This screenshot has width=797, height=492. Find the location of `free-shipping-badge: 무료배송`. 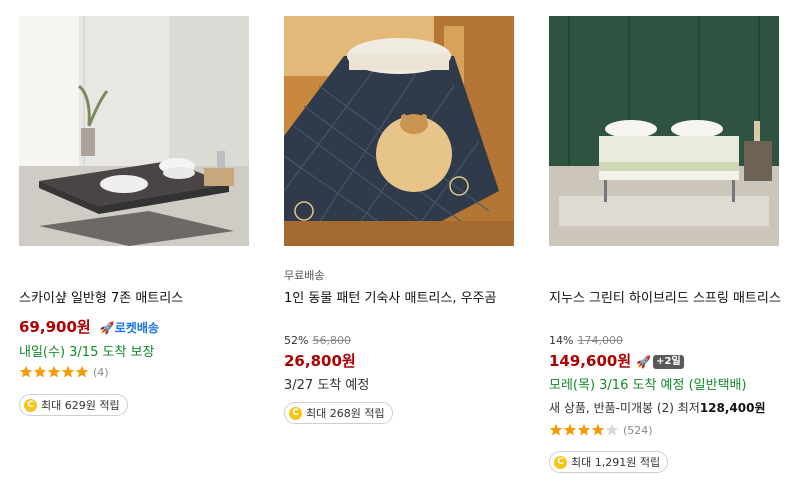

free-shipping-badge: 무료배송 is located at coordinates (304, 275).